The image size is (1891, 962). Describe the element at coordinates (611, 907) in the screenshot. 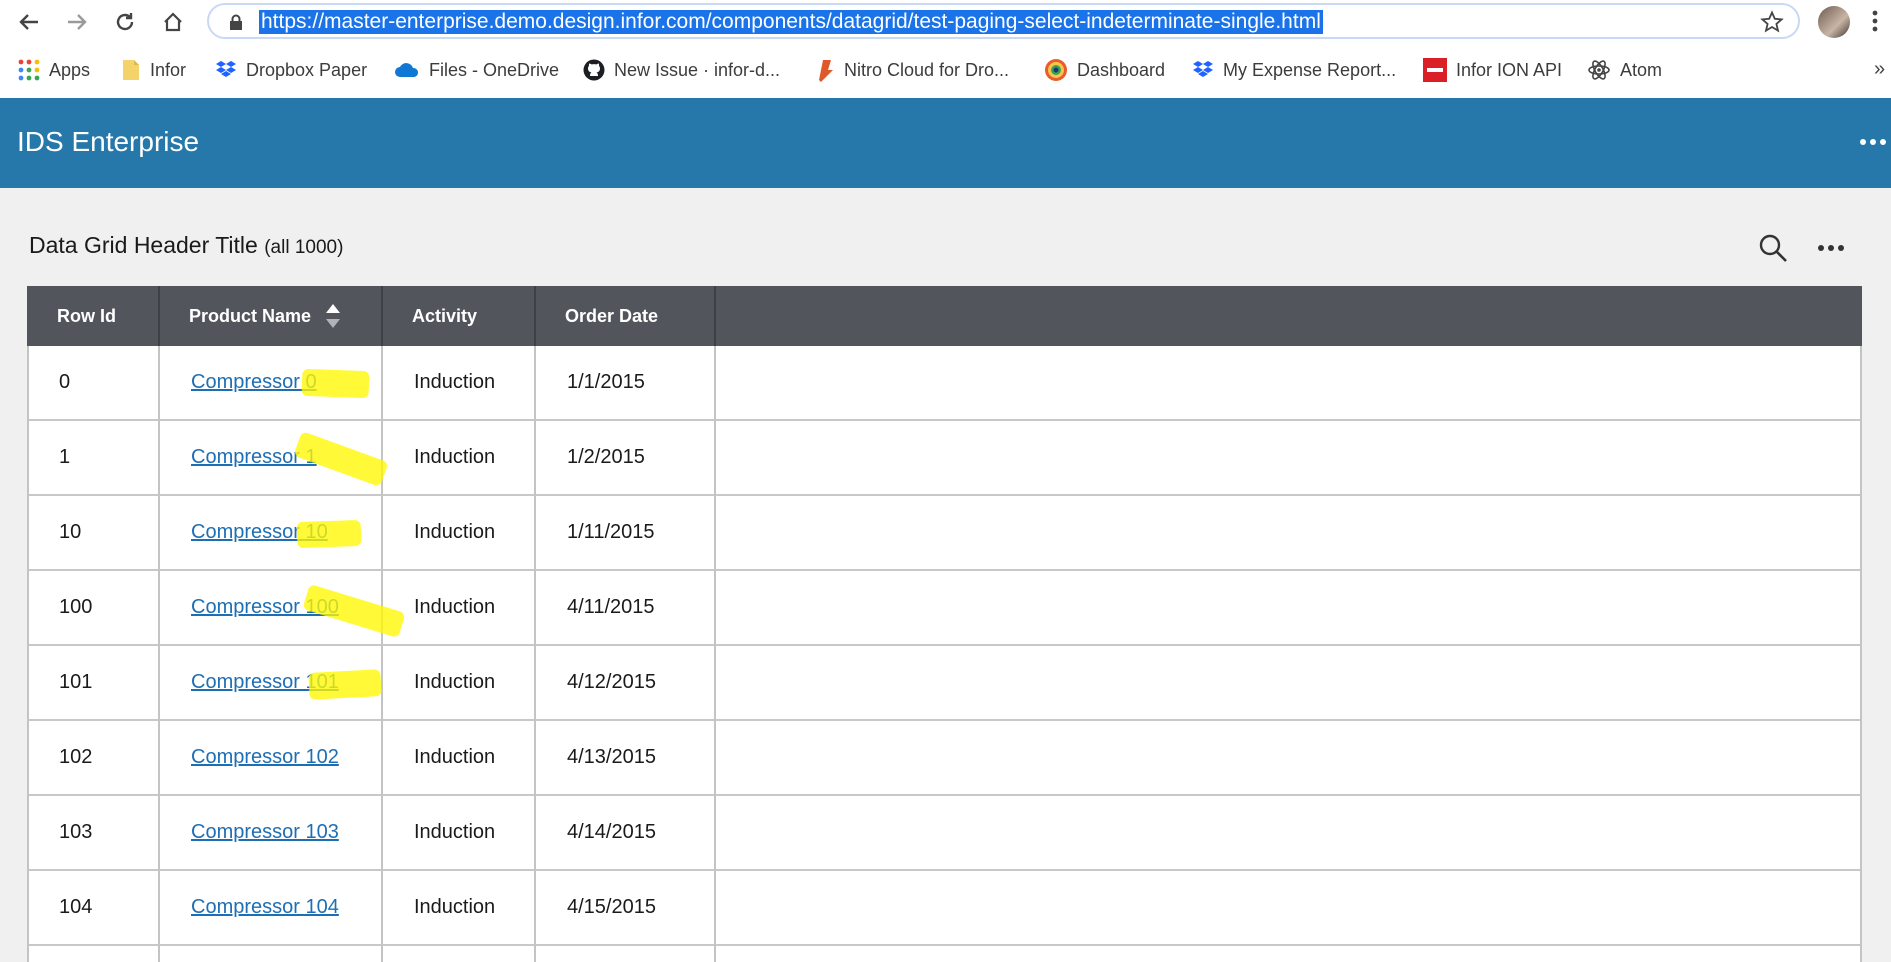

I see `cell-order-date: 4/15/2015` at that location.